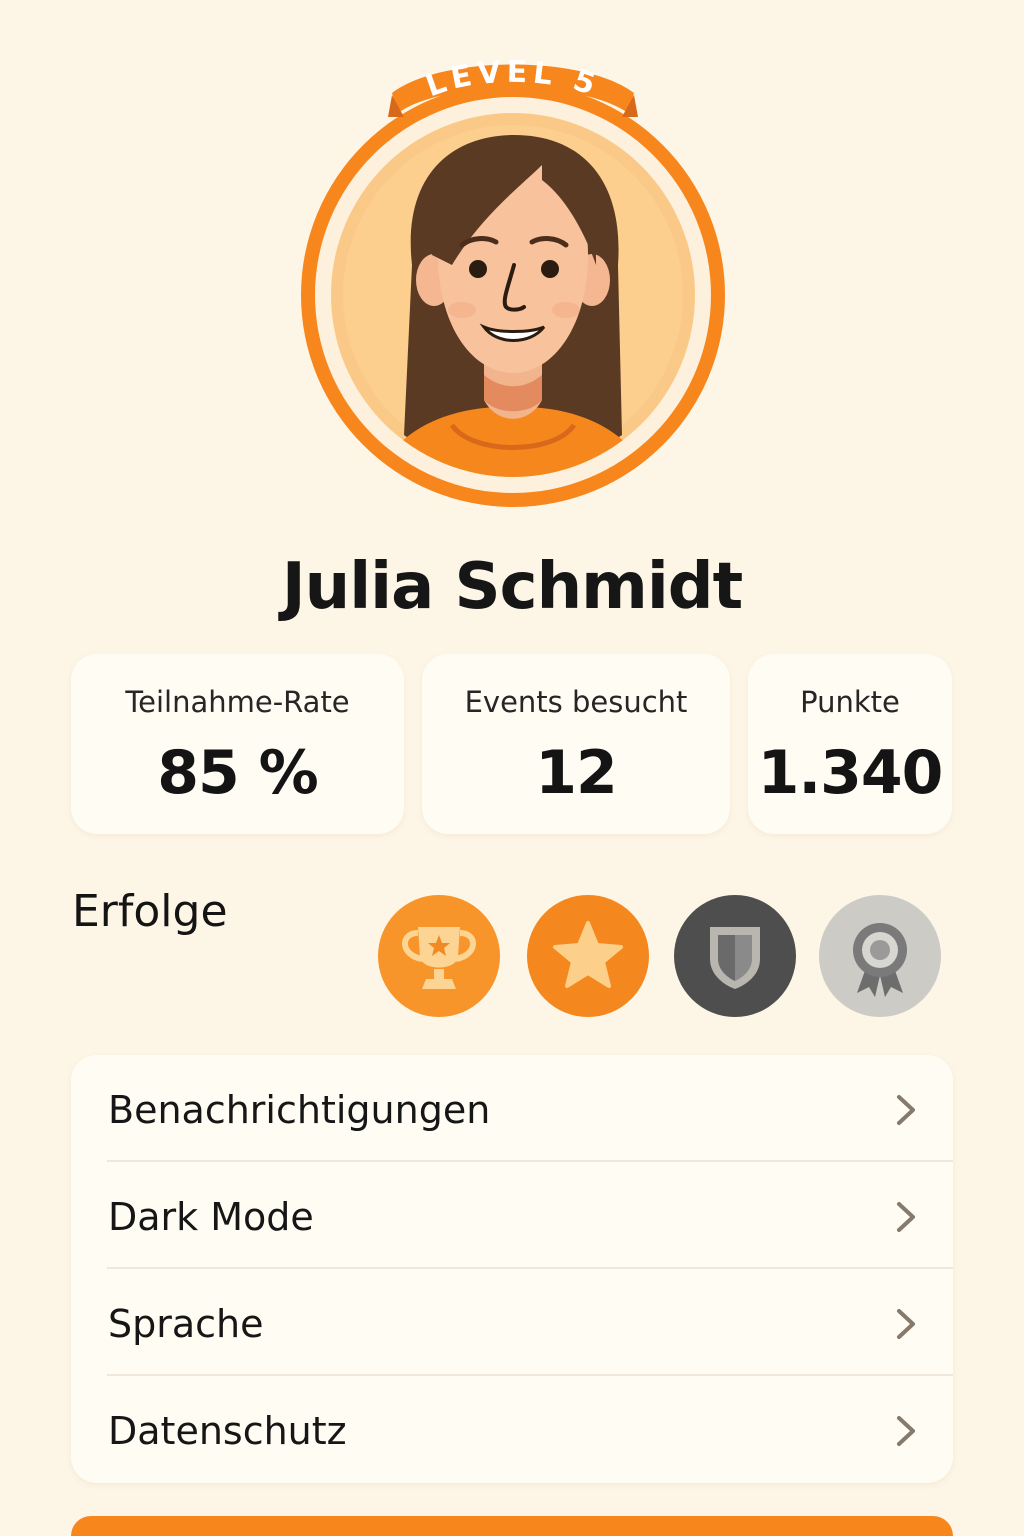 This screenshot has width=1024, height=1536. Describe the element at coordinates (512, 1429) in the screenshot. I see `settings-item-privacy: Datenschutz` at that location.